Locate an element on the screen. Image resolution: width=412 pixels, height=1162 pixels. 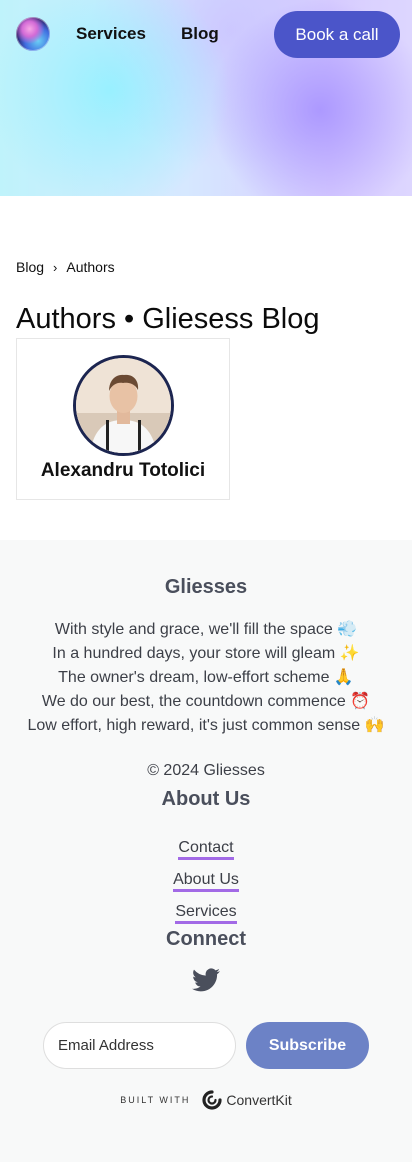
connect-heading: Connect is located at coordinates (206, 939).